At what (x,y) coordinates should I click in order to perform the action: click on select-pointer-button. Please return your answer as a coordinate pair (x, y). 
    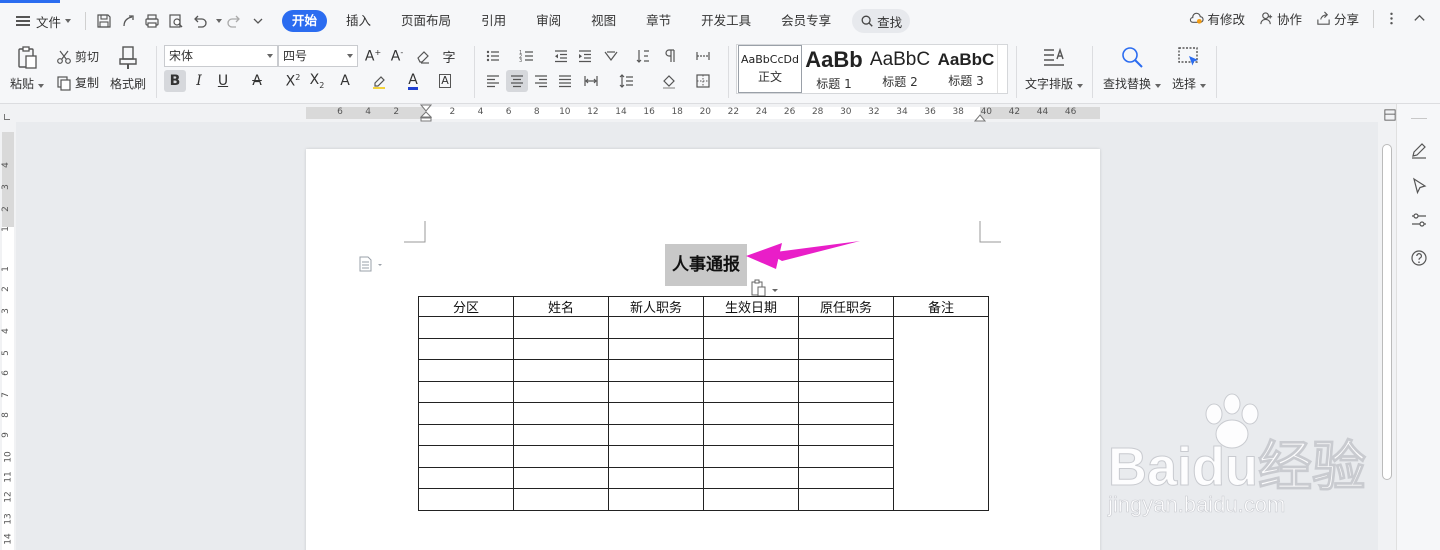
    Looking at the image, I should click on (1419, 186).